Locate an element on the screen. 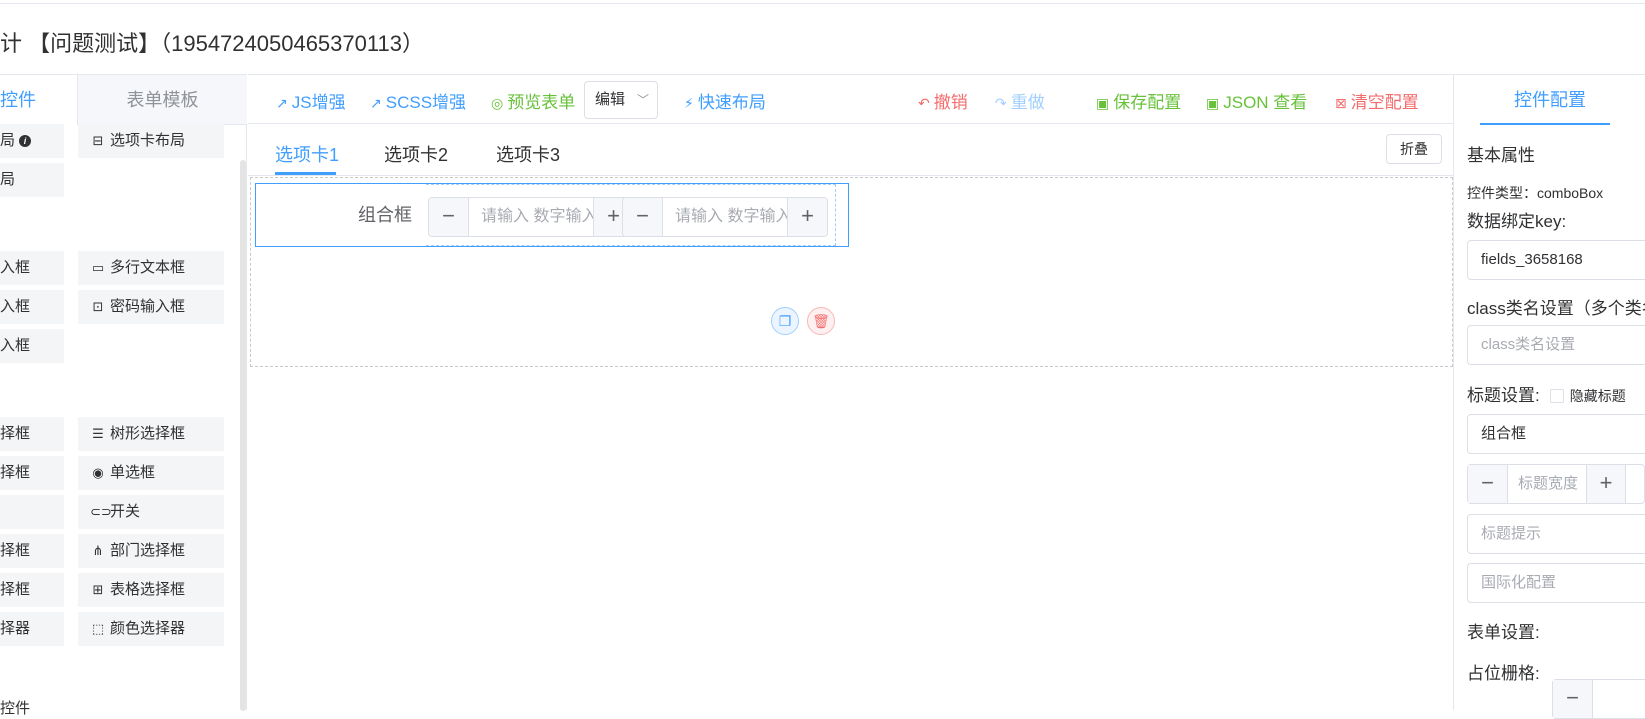 Image resolution: width=1645 pixels, height=719 pixels. title-width-stepper: − 标题宽度 + is located at coordinates (1556, 484).